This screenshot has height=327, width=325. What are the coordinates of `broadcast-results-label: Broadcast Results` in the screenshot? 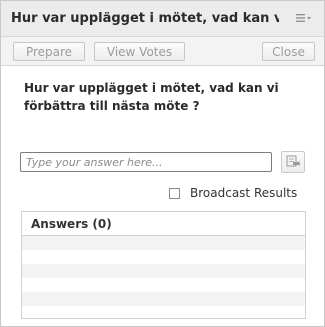 It's located at (244, 193).